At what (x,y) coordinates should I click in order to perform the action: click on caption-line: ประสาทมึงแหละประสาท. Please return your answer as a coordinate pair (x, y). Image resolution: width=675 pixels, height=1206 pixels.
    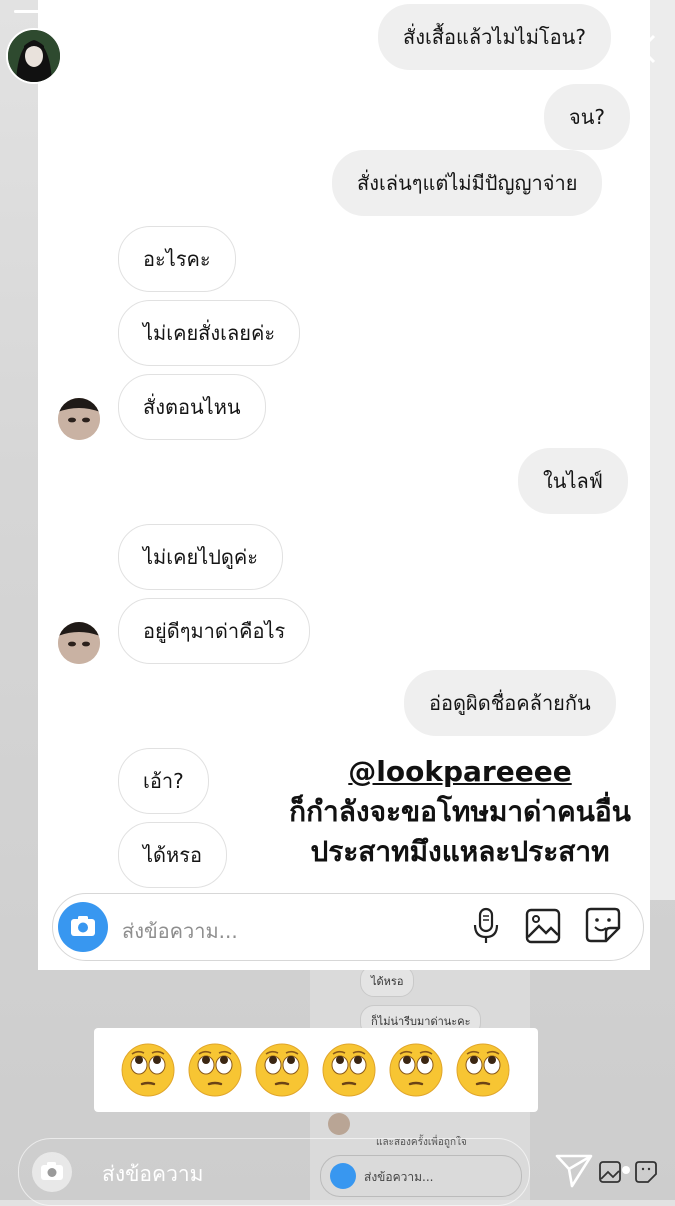
    Looking at the image, I should click on (460, 851).